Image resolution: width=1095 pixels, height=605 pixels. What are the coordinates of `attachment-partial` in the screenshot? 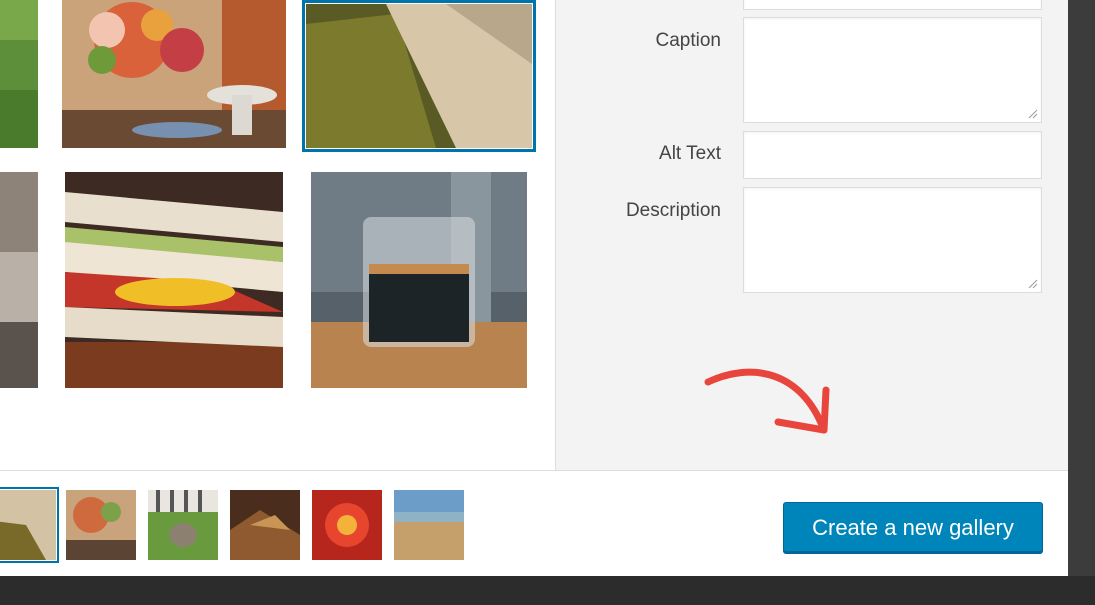 It's located at (19, 280).